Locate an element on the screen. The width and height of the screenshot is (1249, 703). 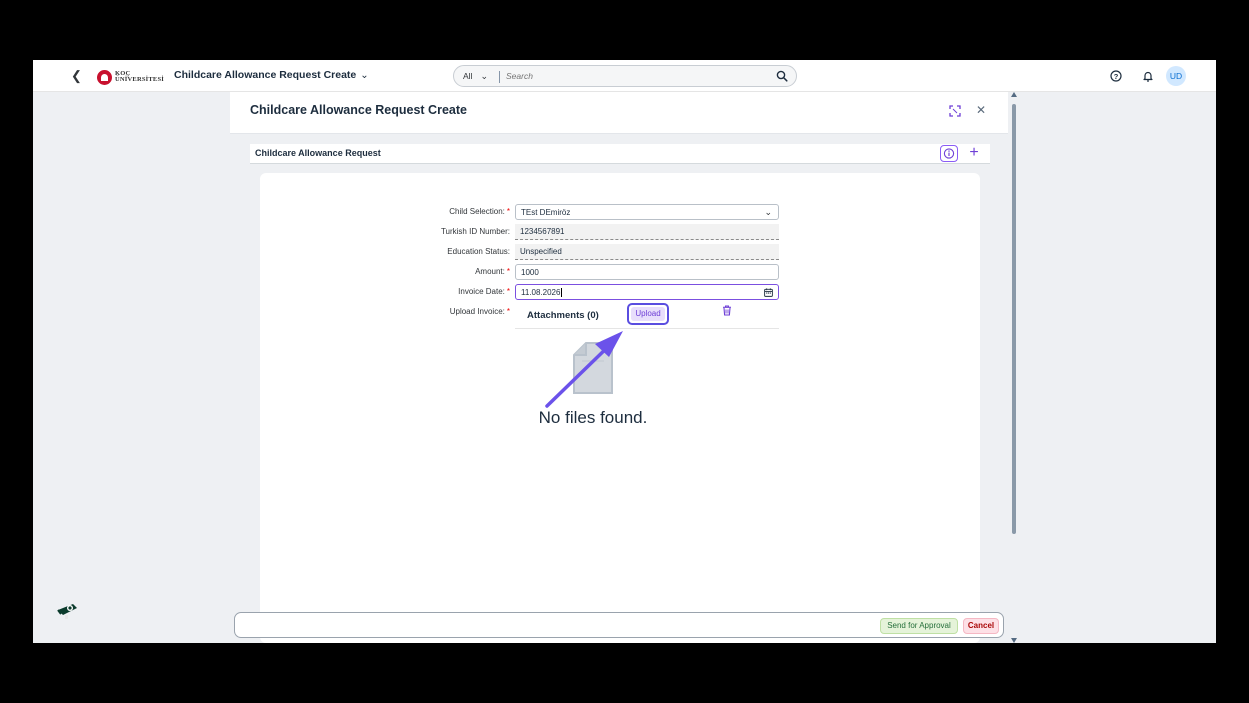
info-icon is located at coordinates (949, 153).